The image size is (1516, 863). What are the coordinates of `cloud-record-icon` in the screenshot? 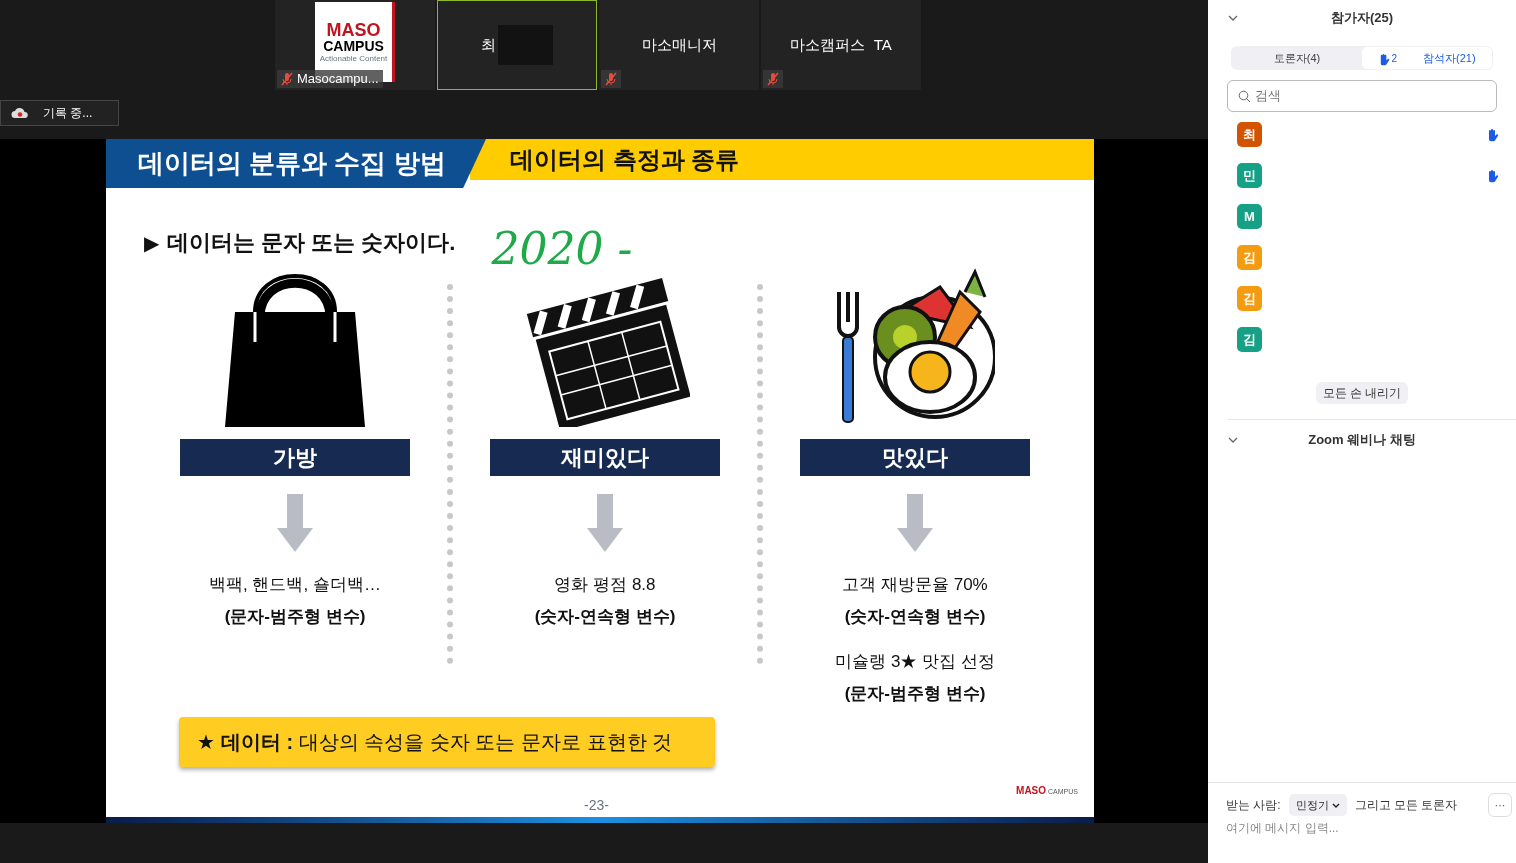 It's located at (20, 113).